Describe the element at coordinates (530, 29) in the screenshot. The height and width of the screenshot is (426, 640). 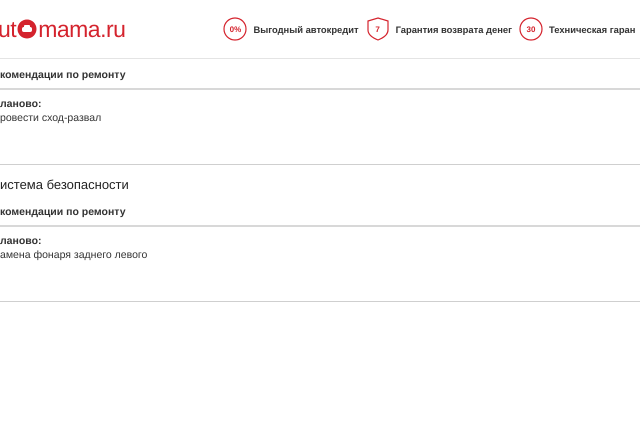
I see `circle-icon: 30` at that location.